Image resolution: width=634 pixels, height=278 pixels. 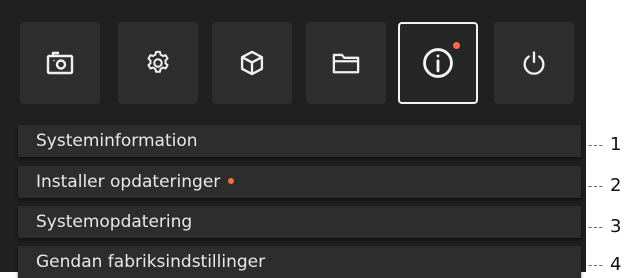 I want to click on callout-4: --- 4, so click(x=604, y=264).